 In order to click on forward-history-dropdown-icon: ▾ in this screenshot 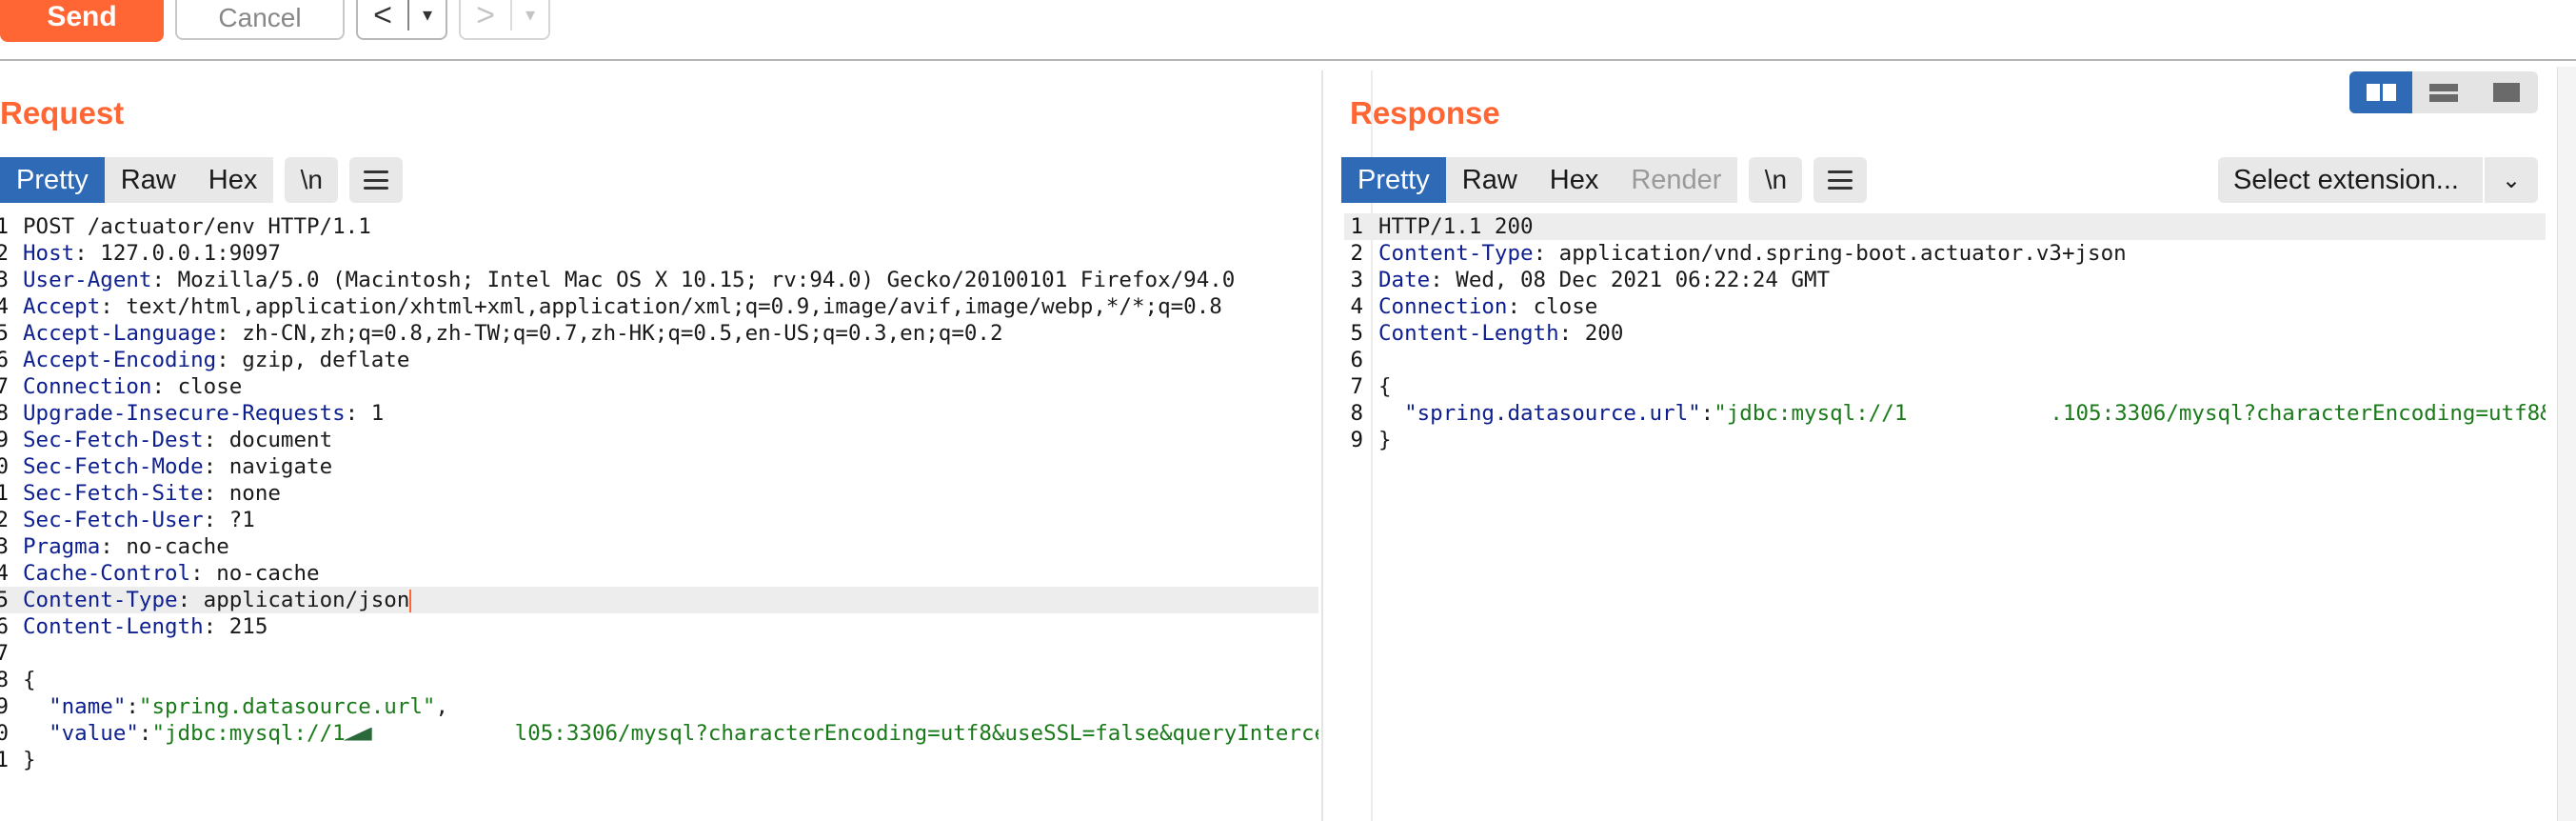, I will do `click(530, 19)`.